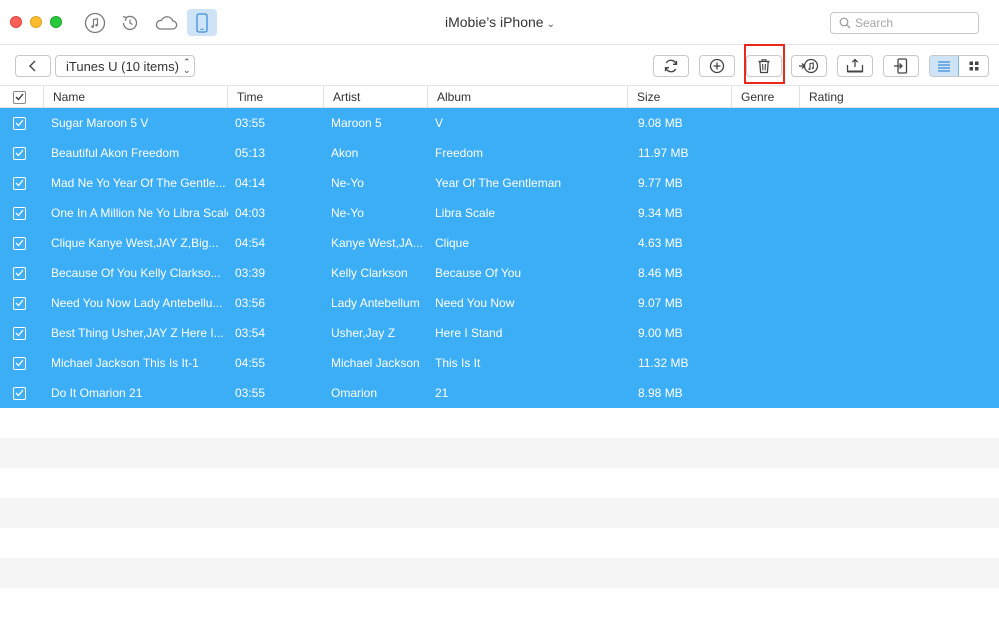  I want to click on column-header-artist: Artist, so click(376, 97).